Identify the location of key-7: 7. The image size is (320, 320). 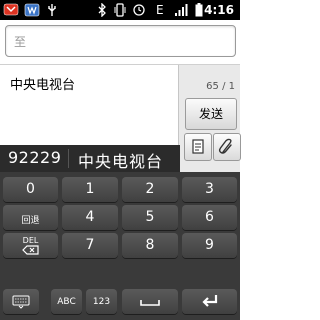
(90, 245).